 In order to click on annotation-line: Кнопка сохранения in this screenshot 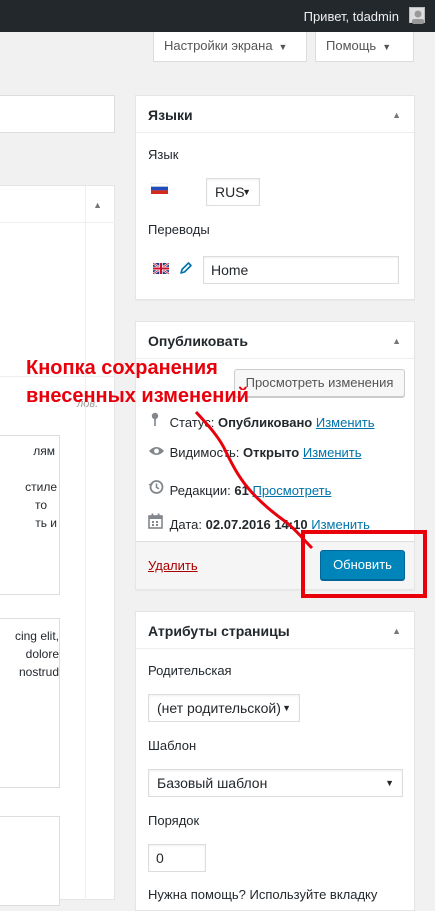, I will do `click(122, 368)`.